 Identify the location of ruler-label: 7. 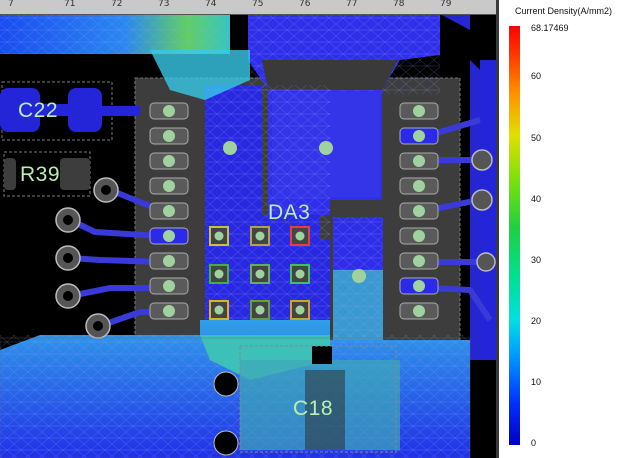
(11, 4).